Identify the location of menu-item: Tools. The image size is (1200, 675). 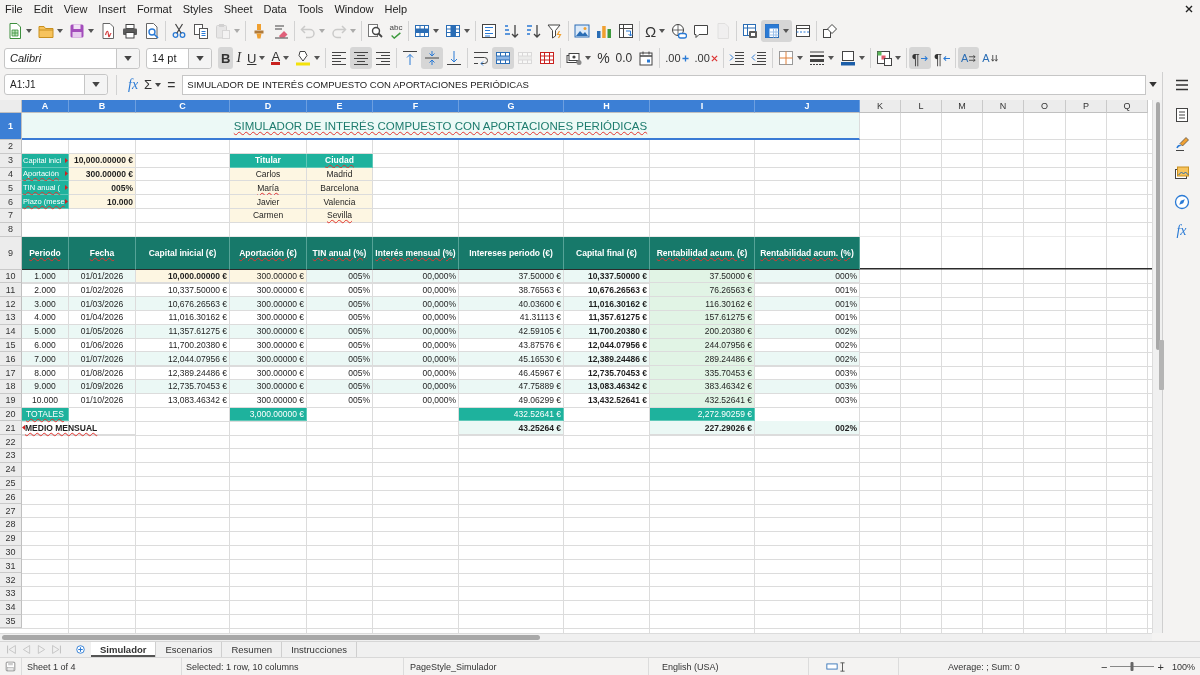
(310, 9).